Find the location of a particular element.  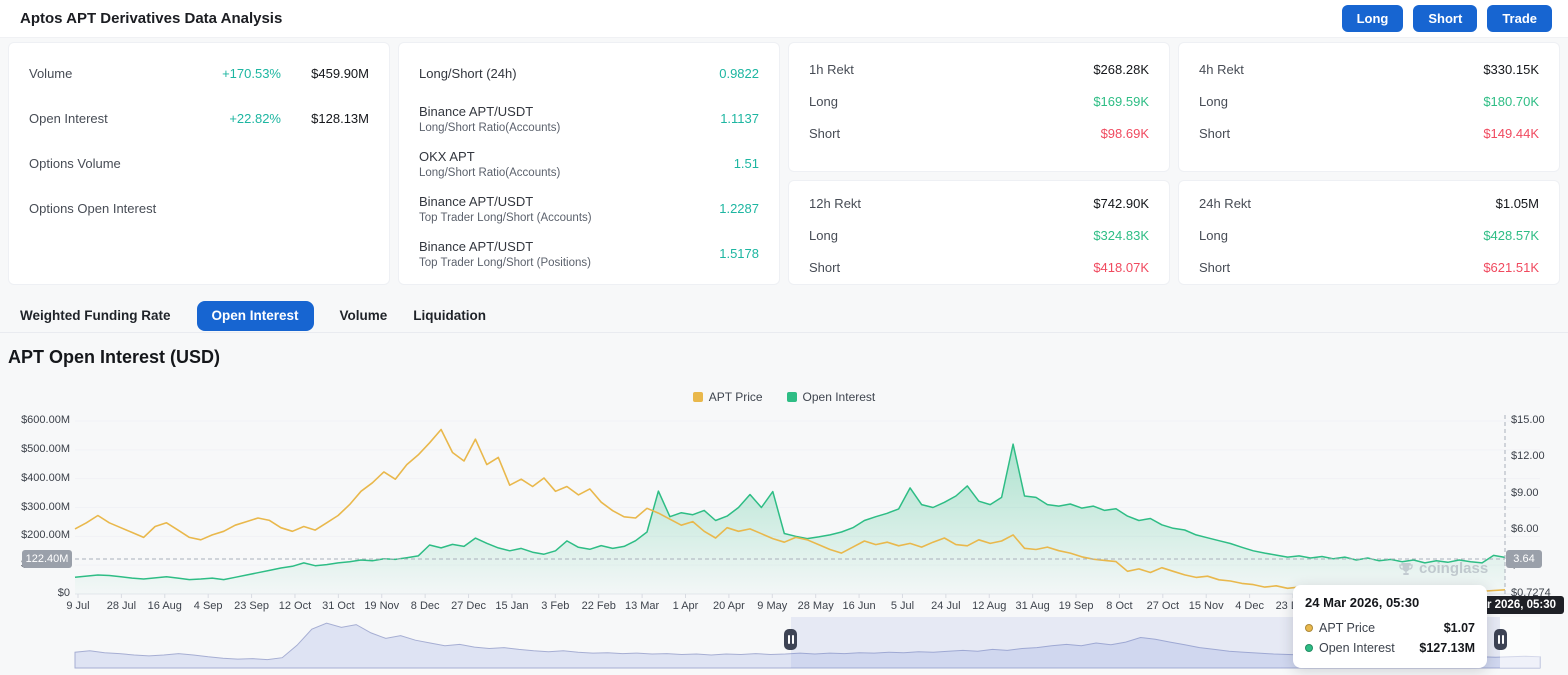

rekt-short-value: $621.51K is located at coordinates (1511, 267).